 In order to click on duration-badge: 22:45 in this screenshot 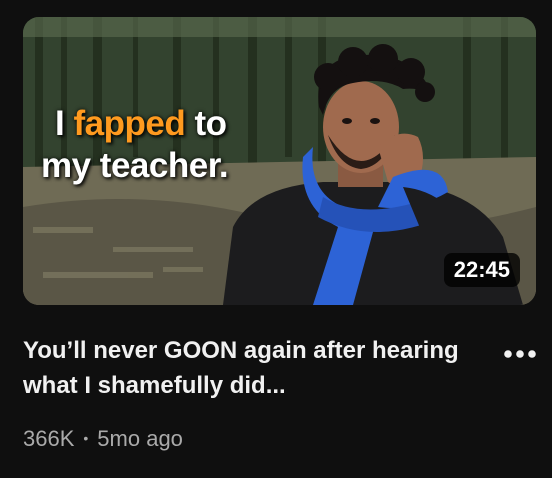, I will do `click(481, 270)`.